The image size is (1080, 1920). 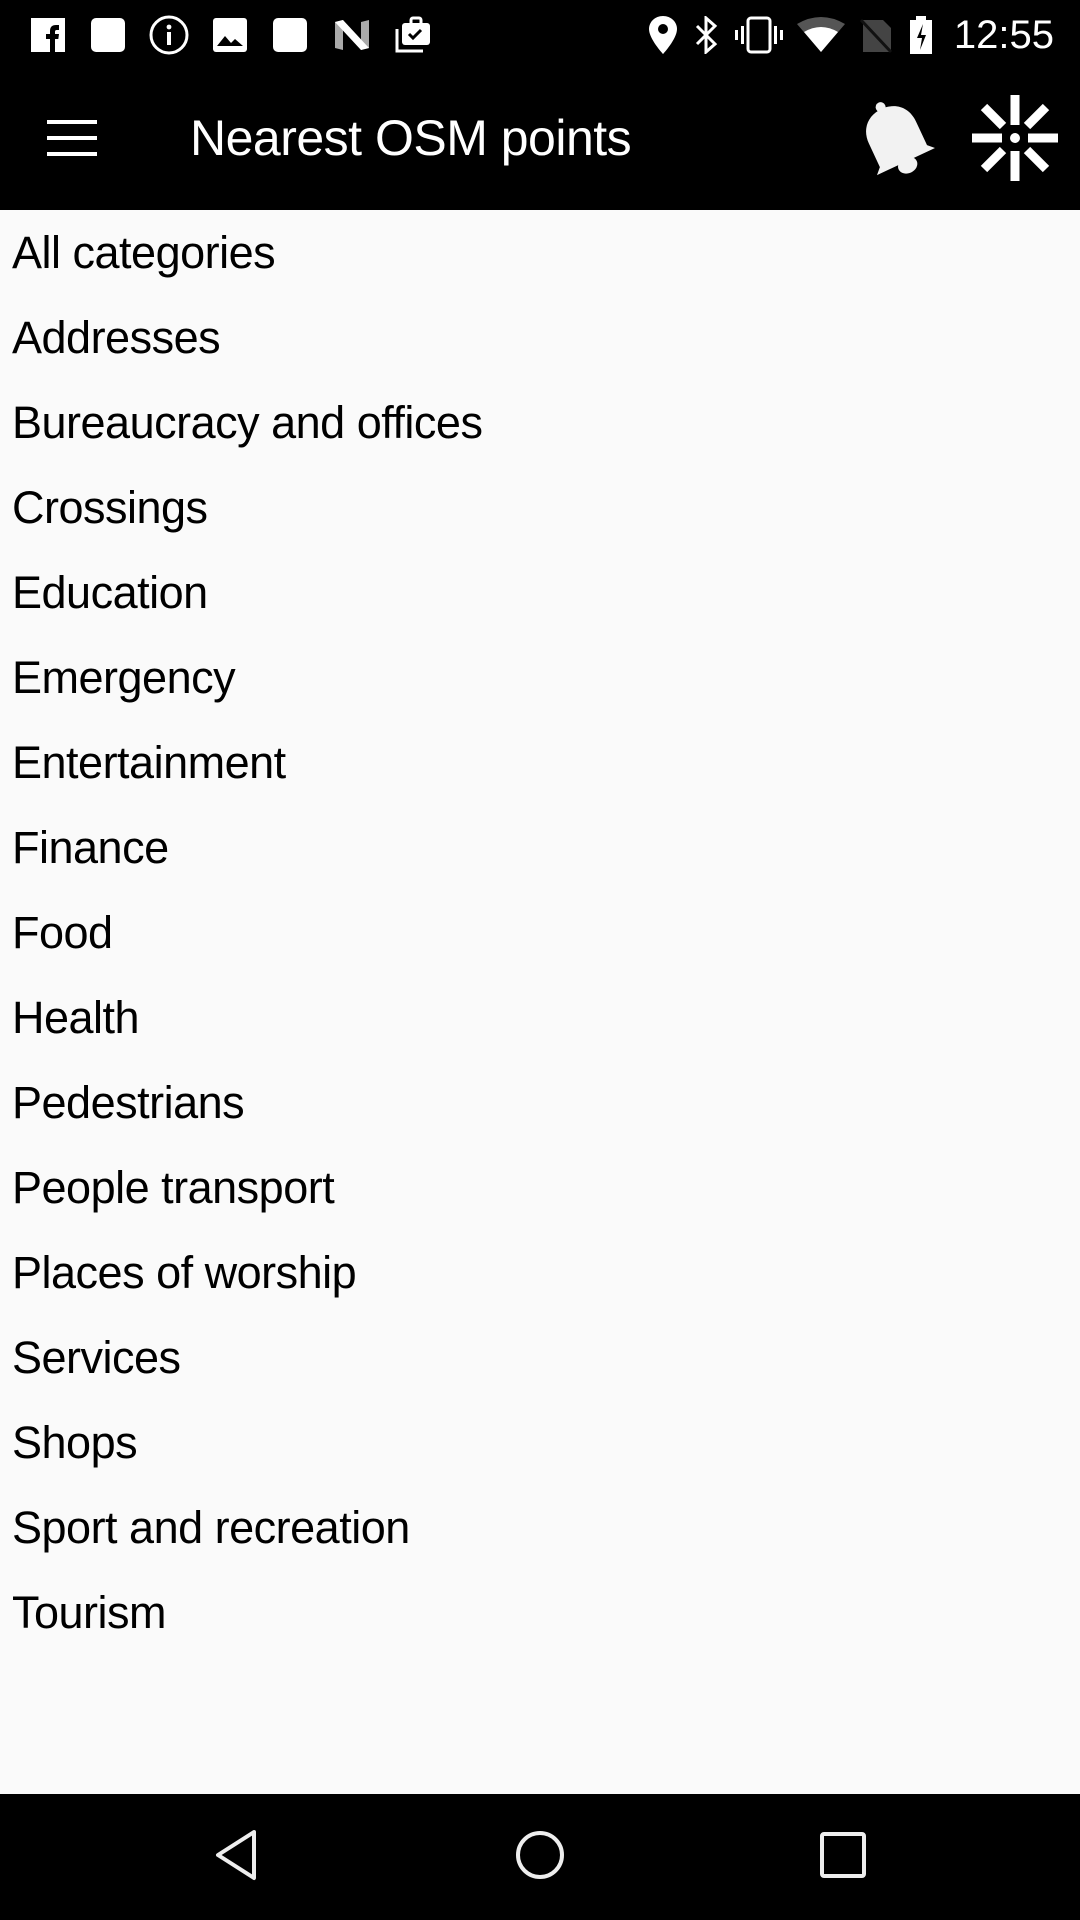 What do you see at coordinates (540, 762) in the screenshot?
I see `category-item-entertainment: Entertainment` at bounding box center [540, 762].